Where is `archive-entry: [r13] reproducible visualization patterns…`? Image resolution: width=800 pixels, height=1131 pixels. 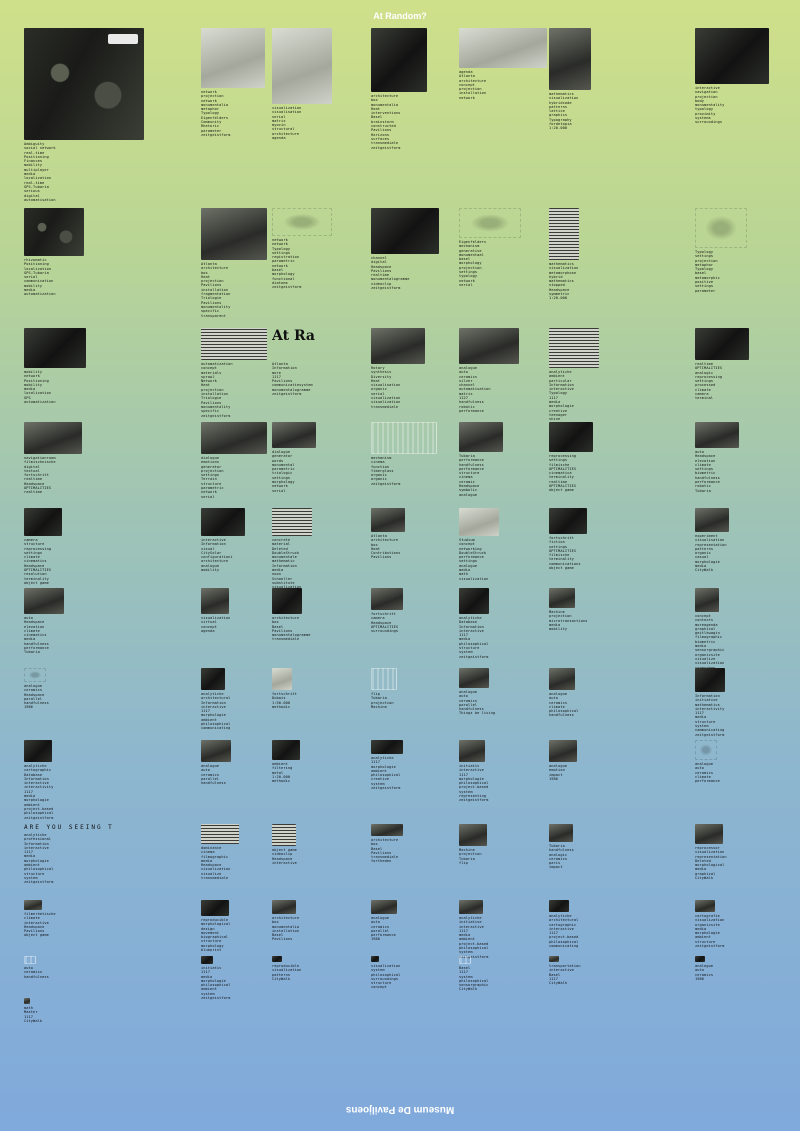 archive-entry: [r13] reproducible visualization patterns… is located at coordinates (316, 968).